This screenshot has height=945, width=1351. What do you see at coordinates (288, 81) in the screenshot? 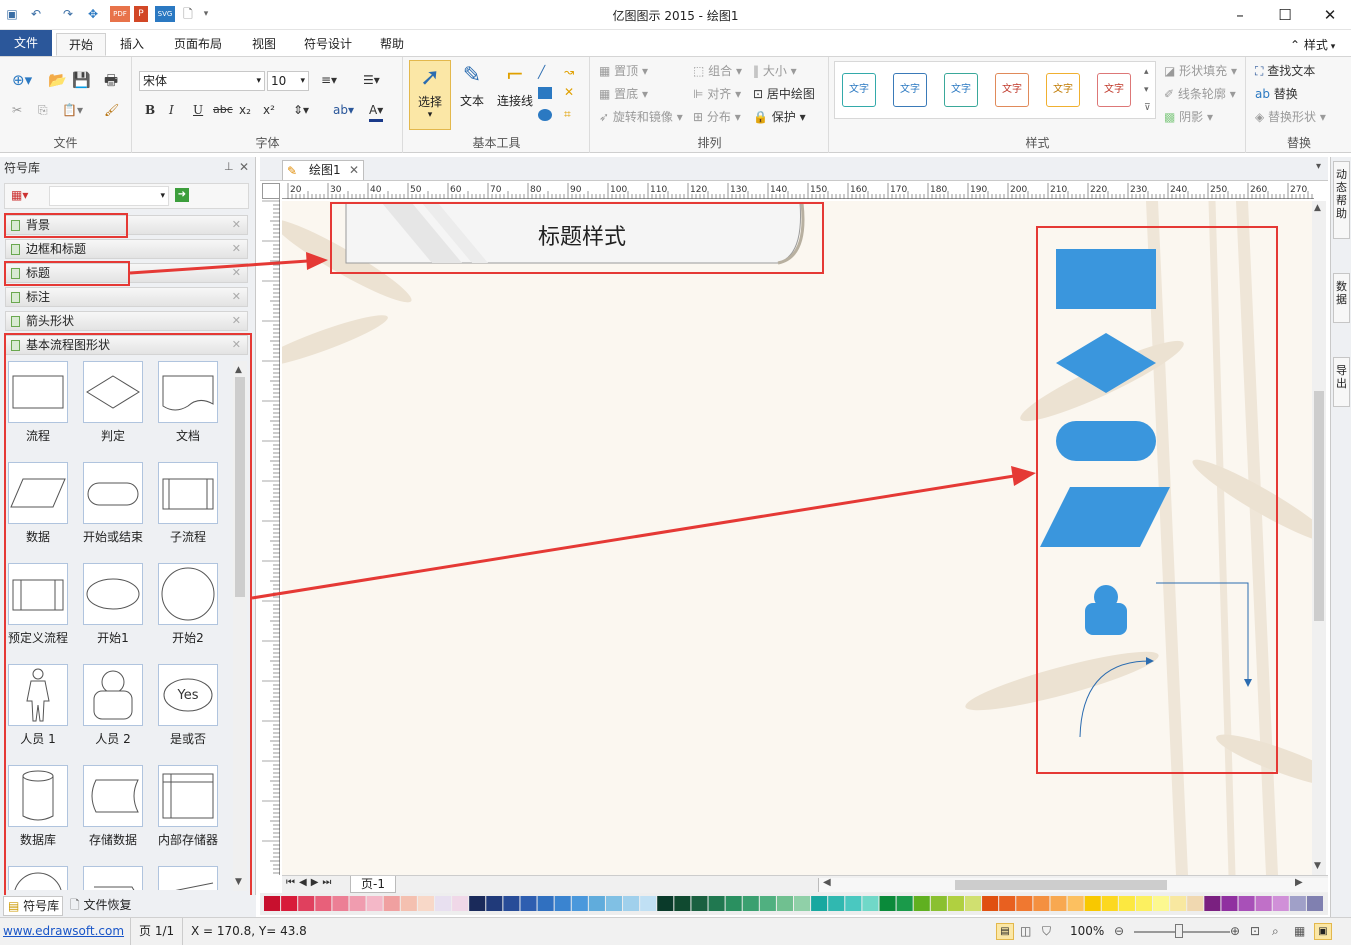
I see `font-size-combo: 10 ▾` at bounding box center [288, 81].